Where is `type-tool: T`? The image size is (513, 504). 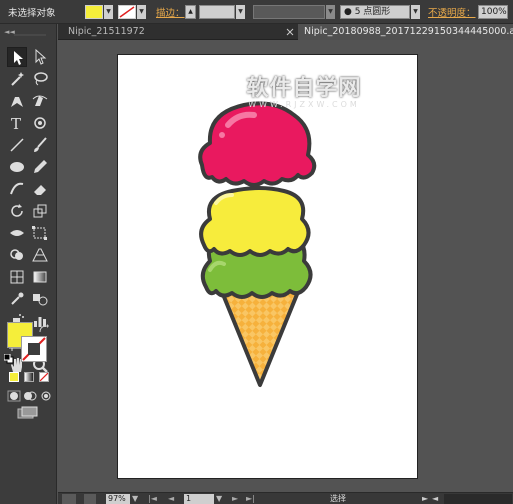
type-tool: T is located at coordinates (17, 123).